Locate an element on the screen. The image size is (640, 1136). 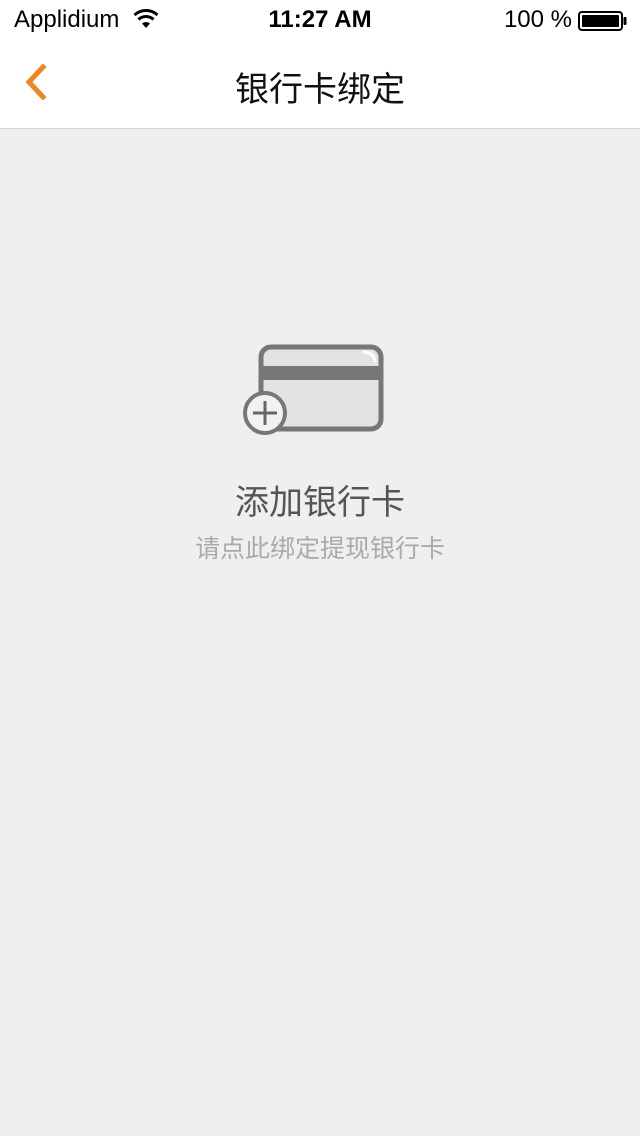
battery-percent-label: 100 % is located at coordinates (537, 19).